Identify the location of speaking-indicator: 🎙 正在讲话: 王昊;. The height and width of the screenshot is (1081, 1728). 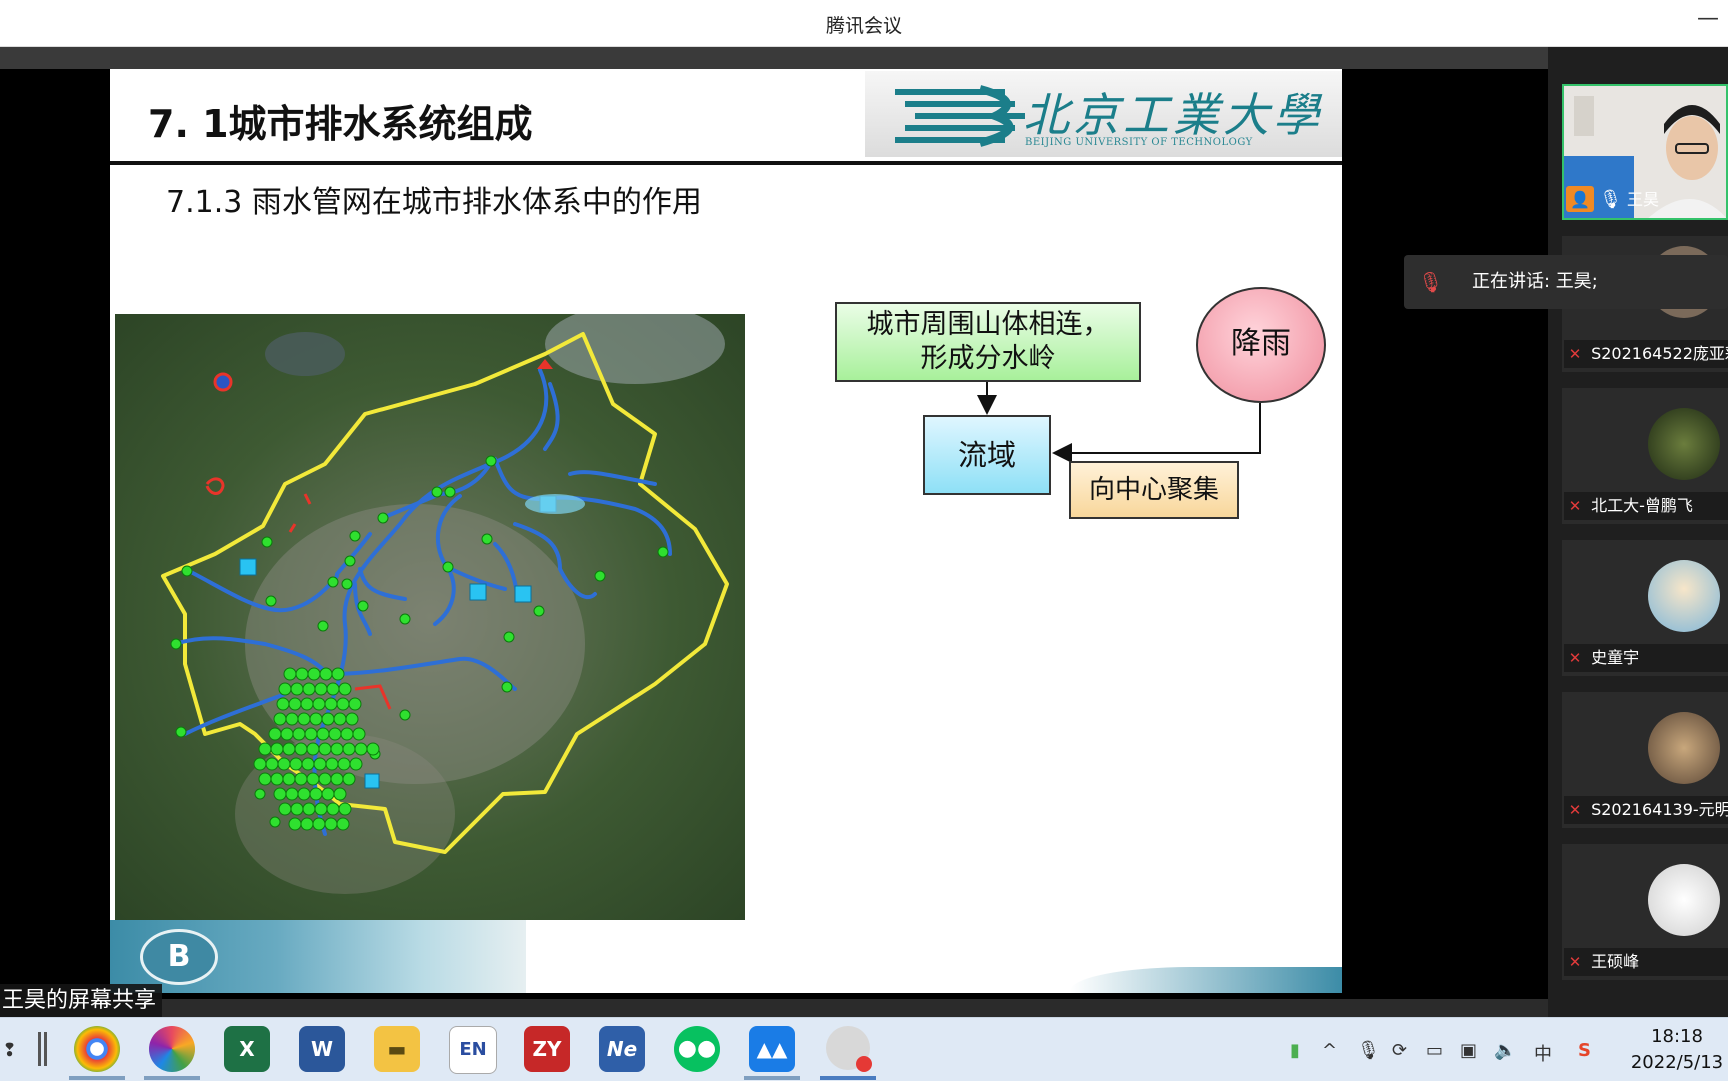
(1566, 282).